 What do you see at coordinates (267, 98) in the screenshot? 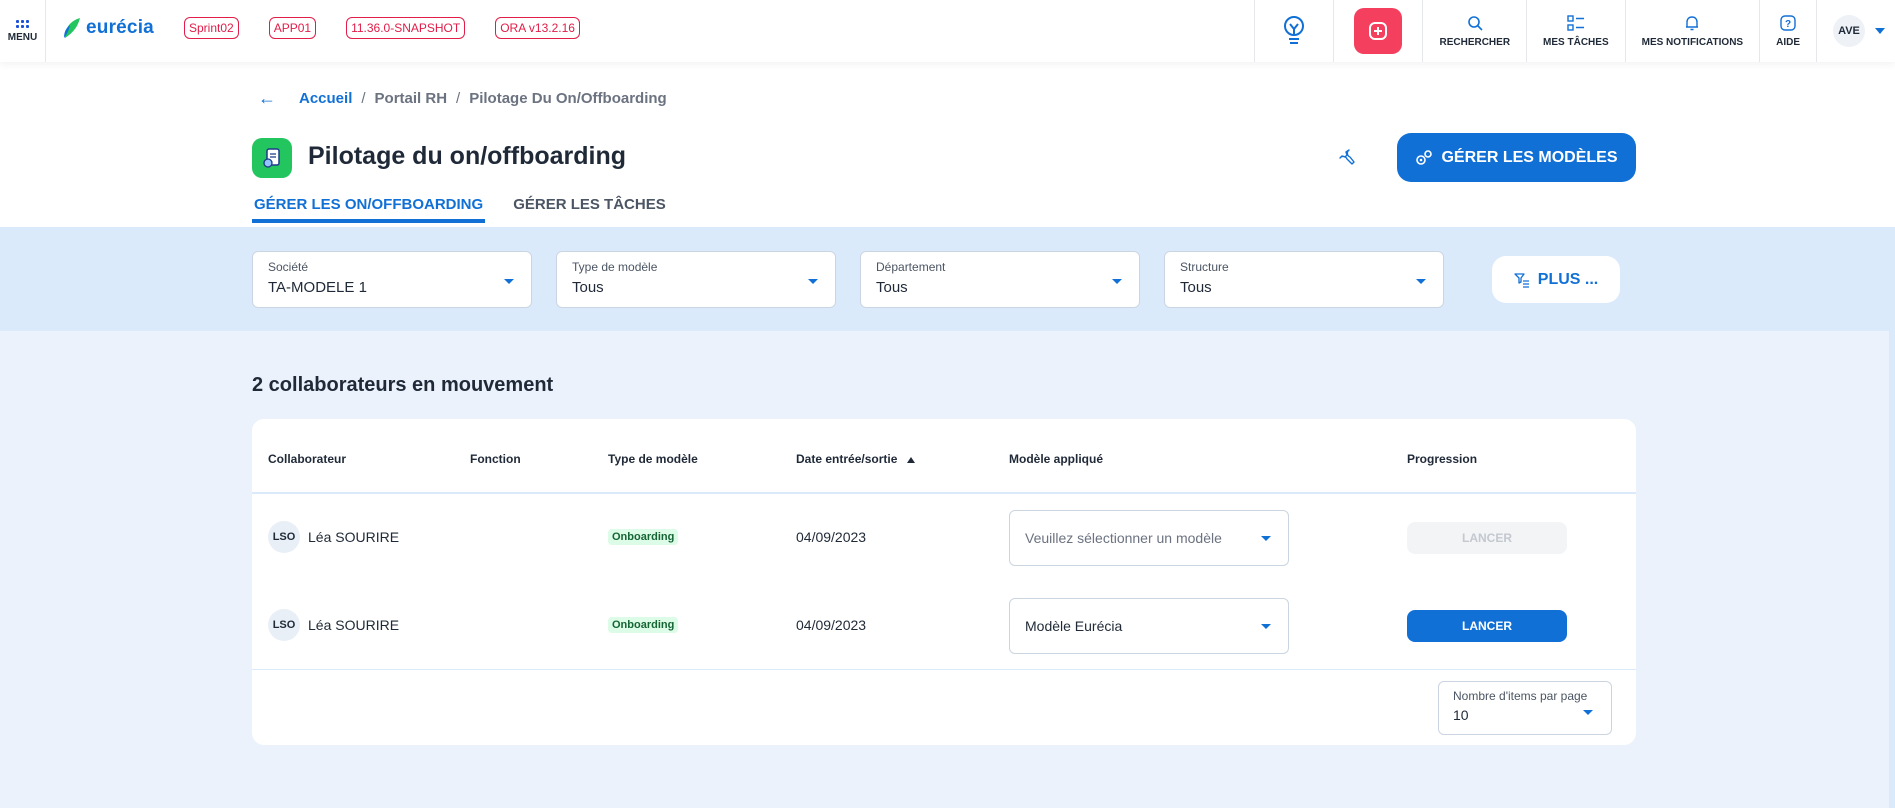
I see `back-arrow-icon: ←` at bounding box center [267, 98].